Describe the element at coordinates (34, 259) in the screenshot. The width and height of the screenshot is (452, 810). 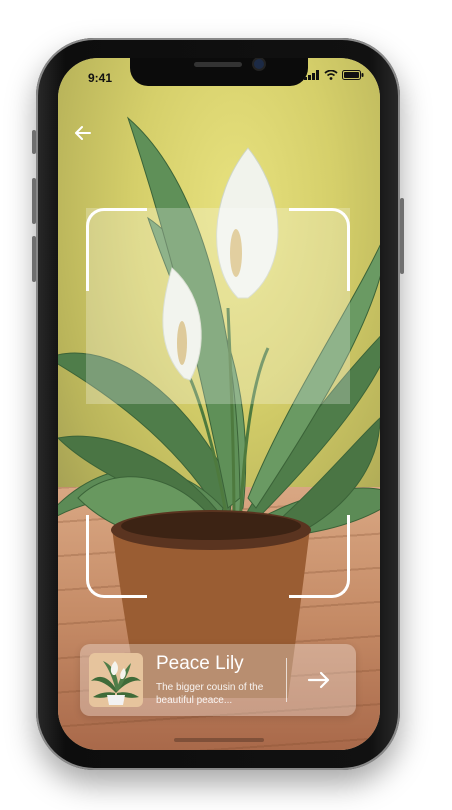
I see `volume-down-button` at that location.